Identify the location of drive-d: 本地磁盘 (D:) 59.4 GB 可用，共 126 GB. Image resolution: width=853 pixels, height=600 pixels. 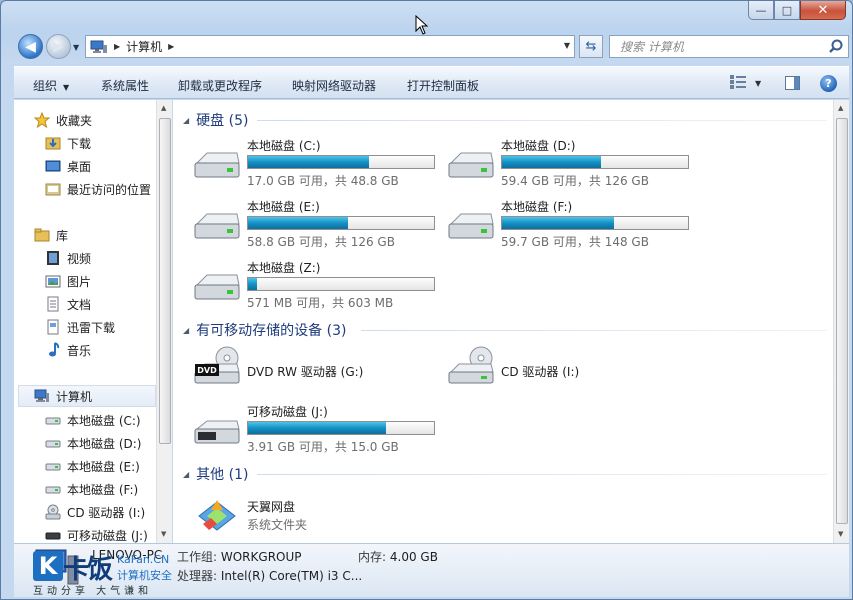
(572, 165).